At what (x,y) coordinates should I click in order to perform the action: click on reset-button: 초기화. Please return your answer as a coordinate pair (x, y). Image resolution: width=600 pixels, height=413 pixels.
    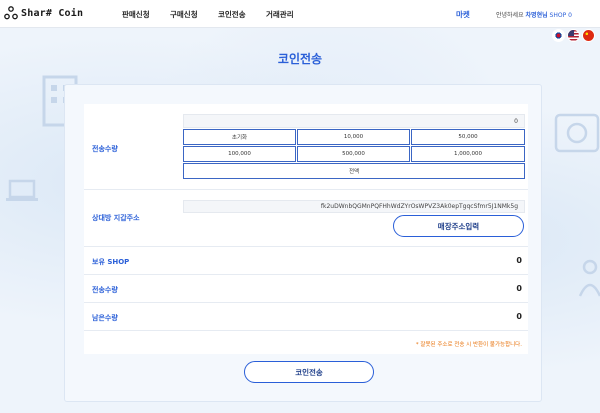
    Looking at the image, I should click on (239, 137).